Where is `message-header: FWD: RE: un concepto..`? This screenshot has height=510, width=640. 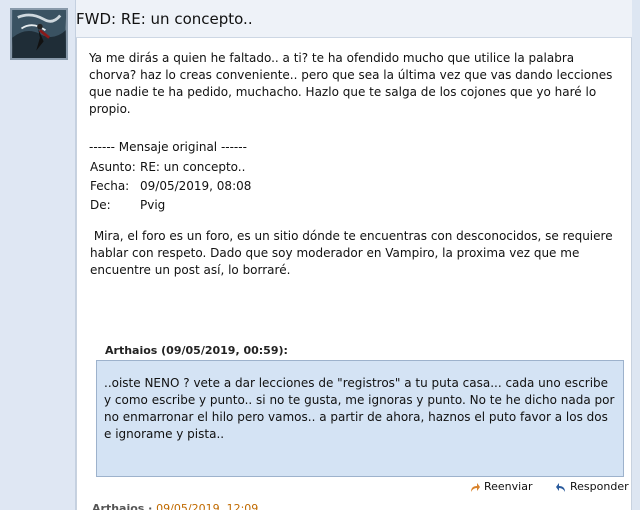
message-header: FWD: RE: un concepto.. is located at coordinates (358, 19).